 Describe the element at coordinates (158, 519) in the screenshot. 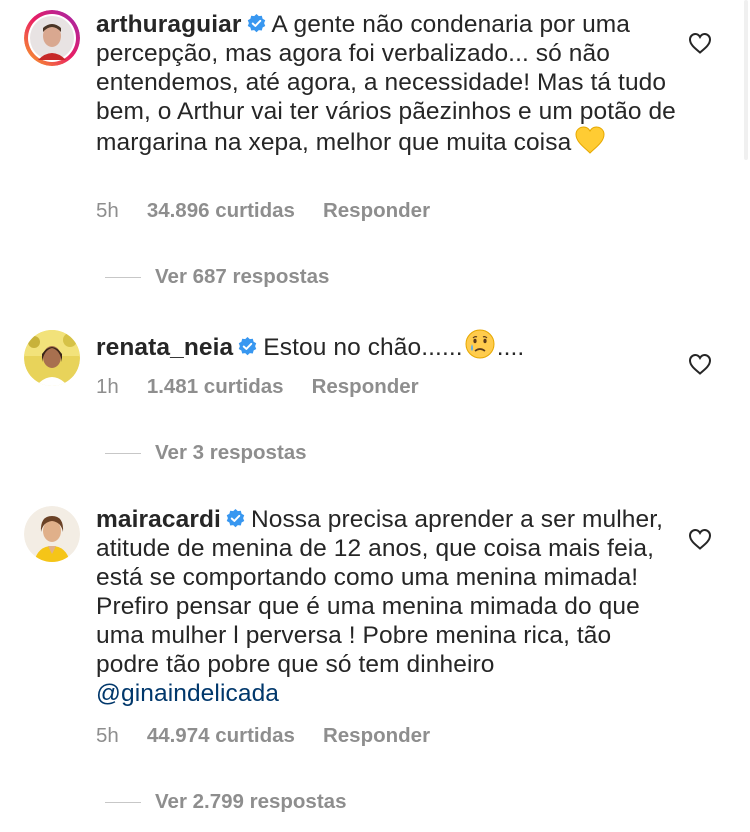

I see `username: mairacardi` at that location.